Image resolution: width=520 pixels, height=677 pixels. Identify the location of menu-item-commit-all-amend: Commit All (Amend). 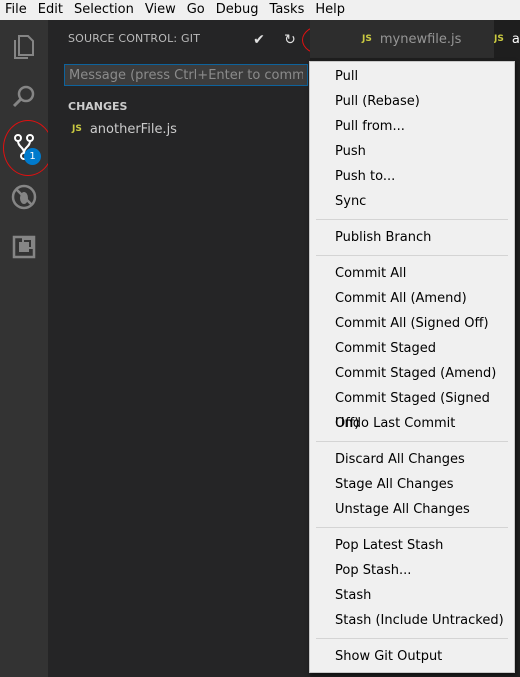
(412, 298).